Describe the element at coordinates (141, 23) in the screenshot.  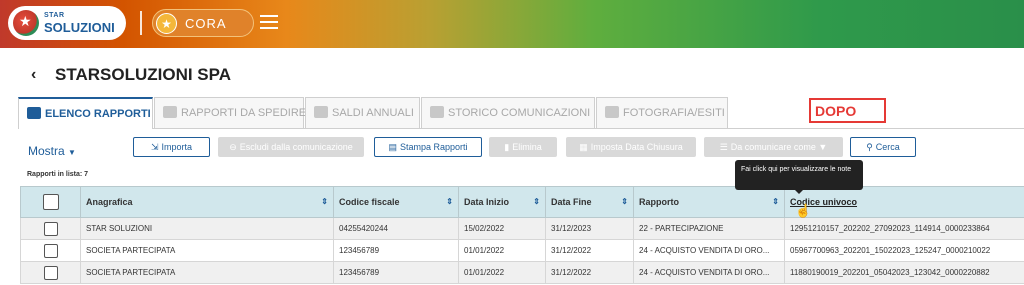
I see `header-divider` at that location.